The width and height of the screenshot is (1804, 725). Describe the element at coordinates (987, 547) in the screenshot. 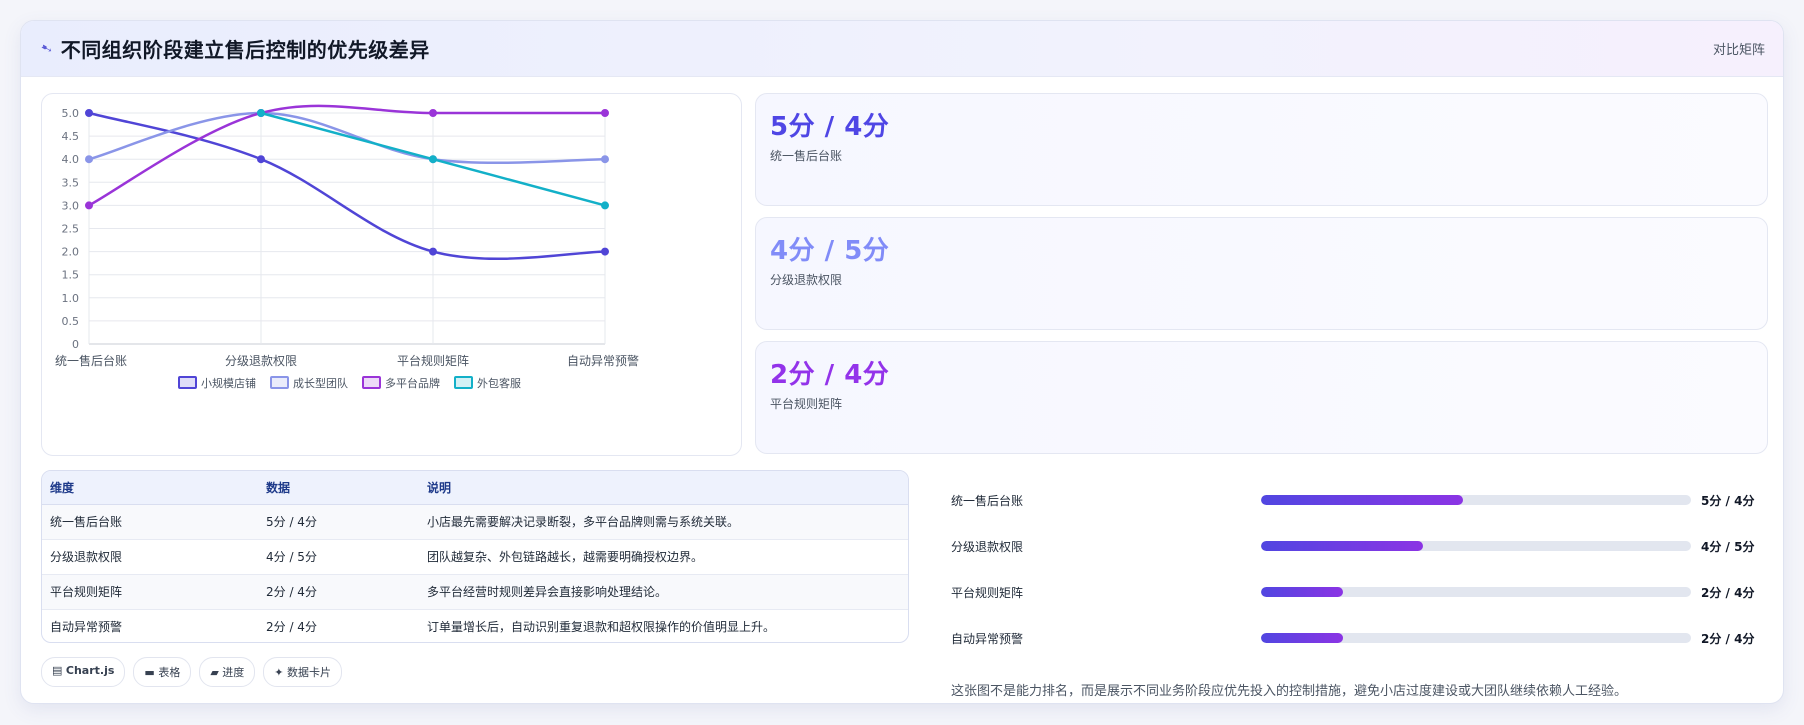

I see `progress-label: 分级退款权限` at that location.